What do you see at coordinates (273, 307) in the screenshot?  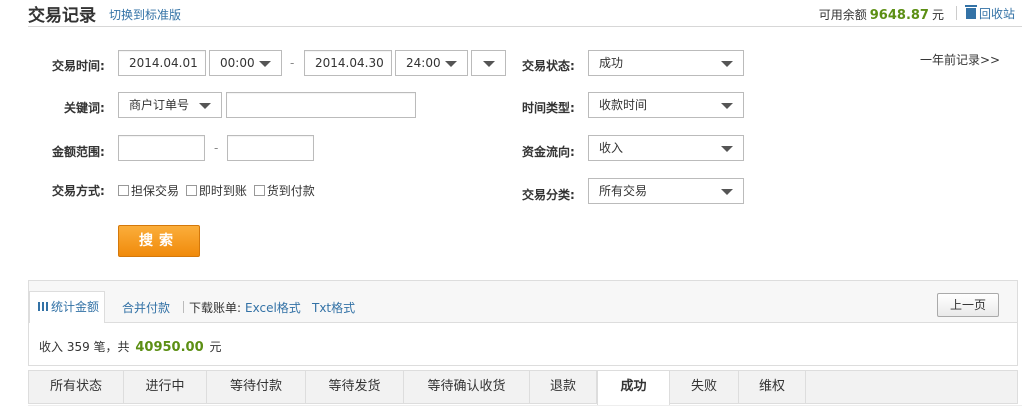 I see `excel-download-link: Excel格式` at bounding box center [273, 307].